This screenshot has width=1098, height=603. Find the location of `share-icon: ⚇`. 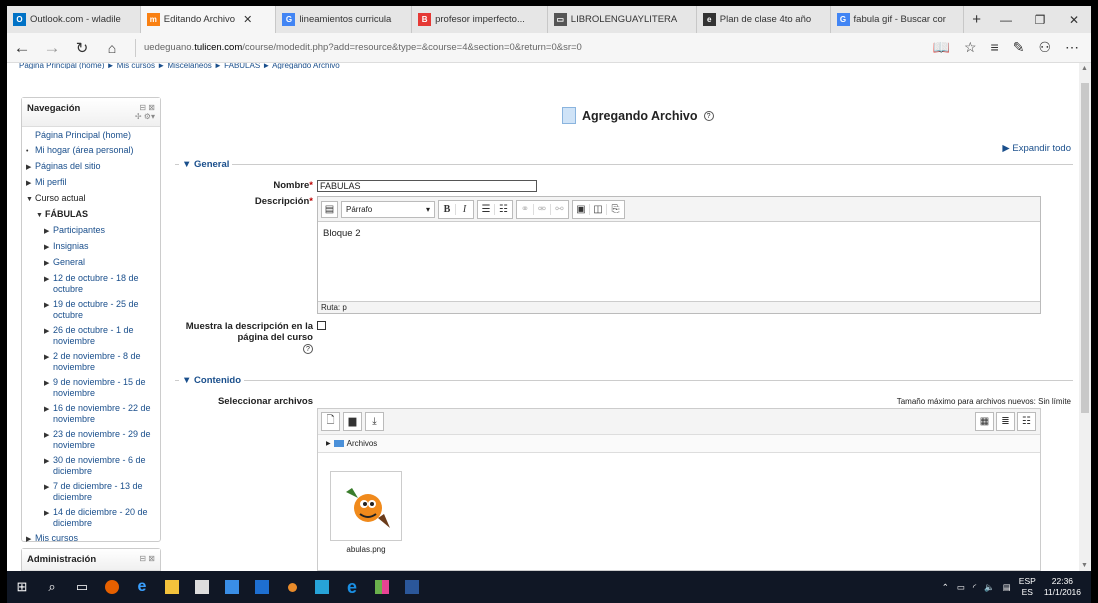

share-icon: ⚇ is located at coordinates (1044, 47).